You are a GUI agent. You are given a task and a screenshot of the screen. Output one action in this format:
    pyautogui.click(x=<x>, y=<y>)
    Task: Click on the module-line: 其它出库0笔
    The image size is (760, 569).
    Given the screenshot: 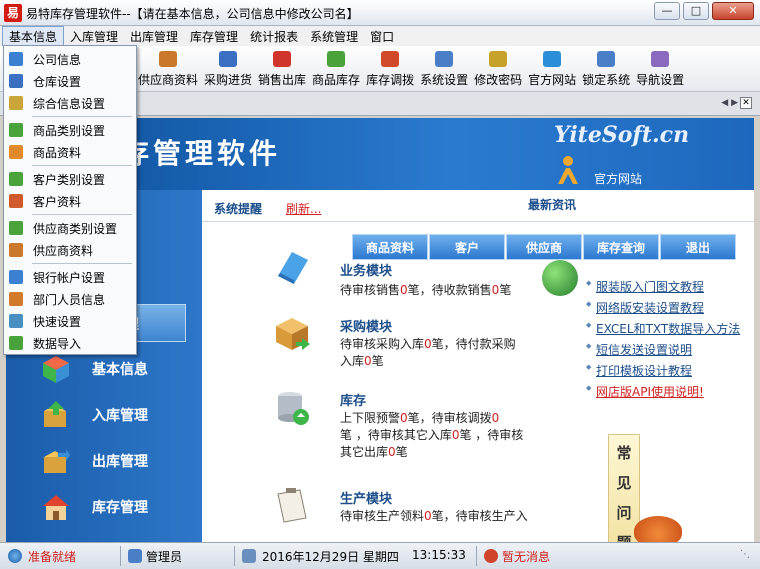 What is the action you would take?
    pyautogui.click(x=440, y=452)
    